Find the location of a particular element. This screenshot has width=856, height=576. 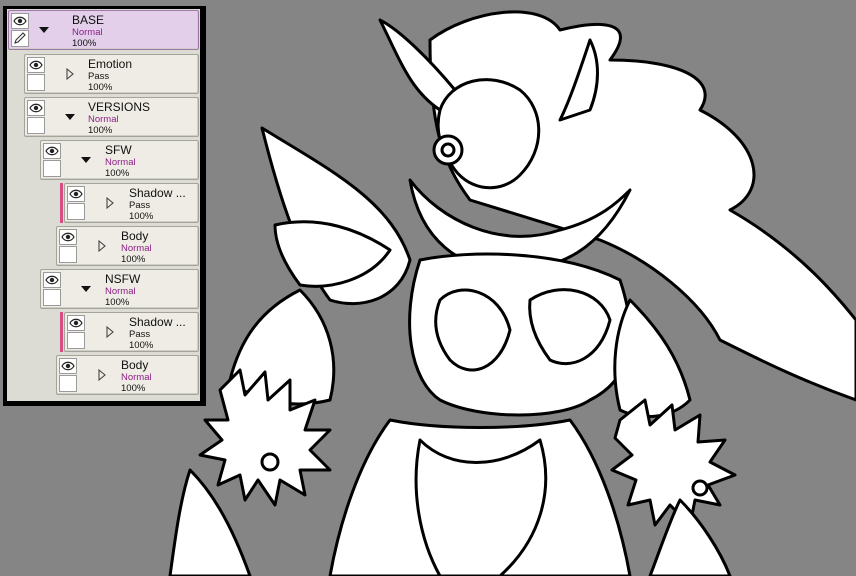

layer-sfw: SFW Normal 100% is located at coordinates (119, 160).